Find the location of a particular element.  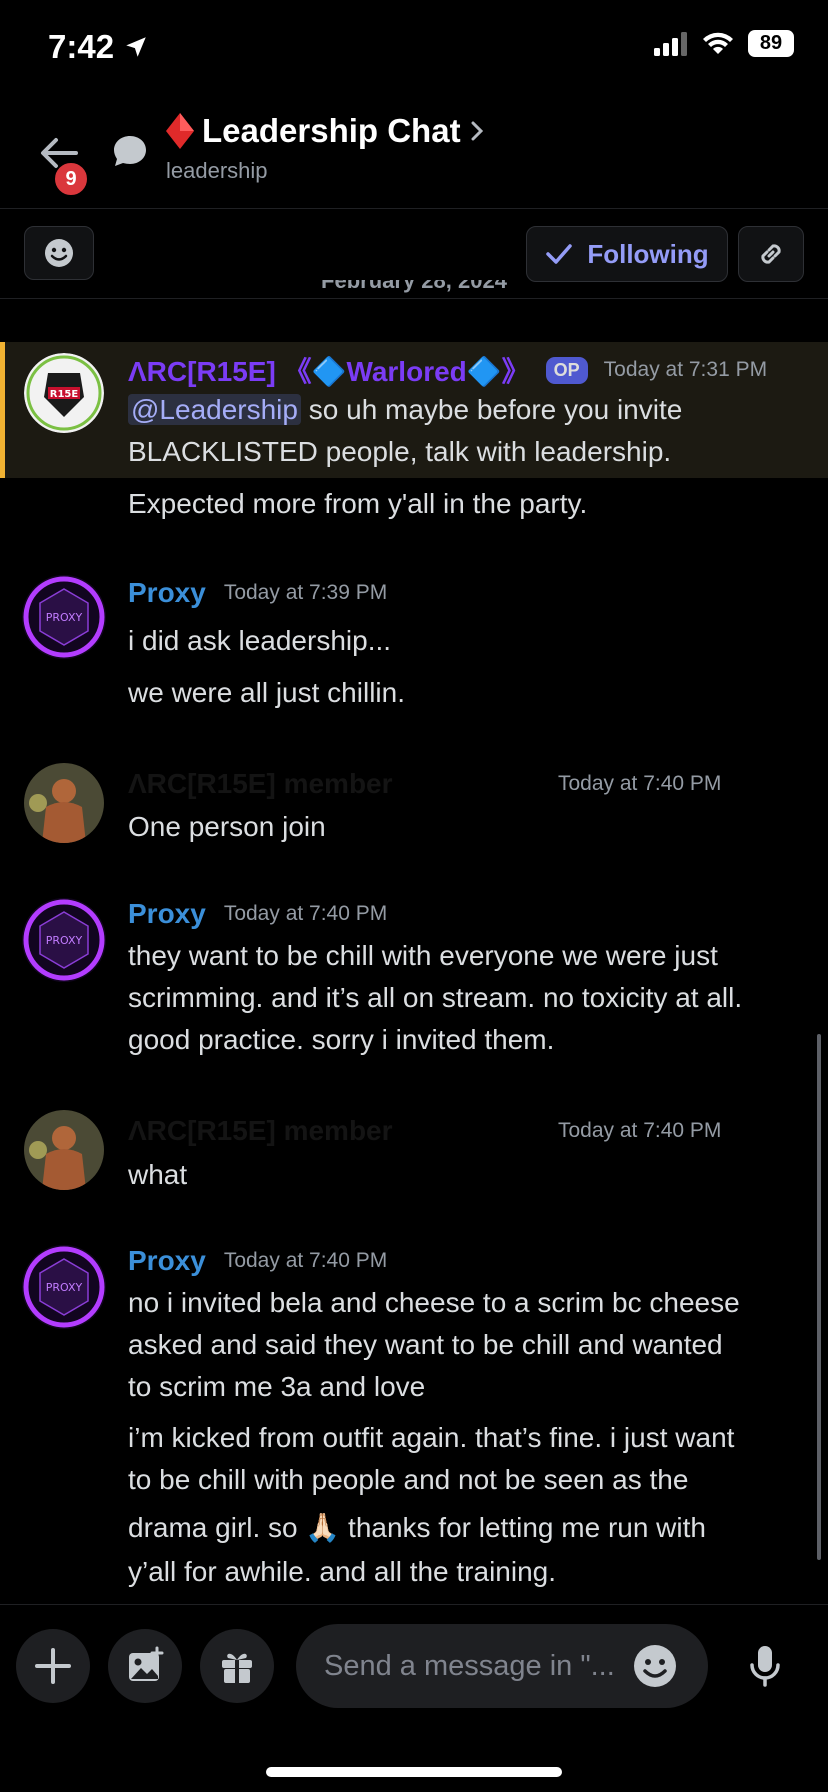

gift-icon is located at coordinates (237, 1668).